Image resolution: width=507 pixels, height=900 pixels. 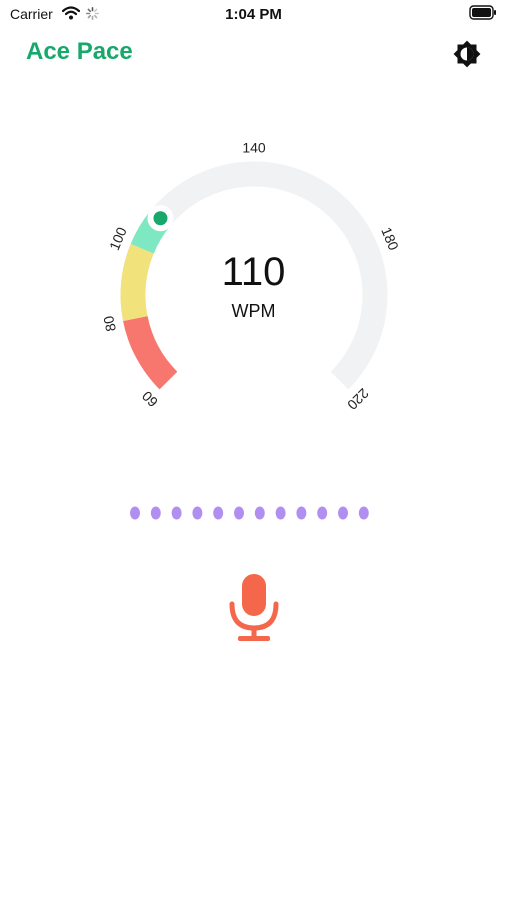 What do you see at coordinates (249, 513) in the screenshot?
I see `voice-level-indicator` at bounding box center [249, 513].